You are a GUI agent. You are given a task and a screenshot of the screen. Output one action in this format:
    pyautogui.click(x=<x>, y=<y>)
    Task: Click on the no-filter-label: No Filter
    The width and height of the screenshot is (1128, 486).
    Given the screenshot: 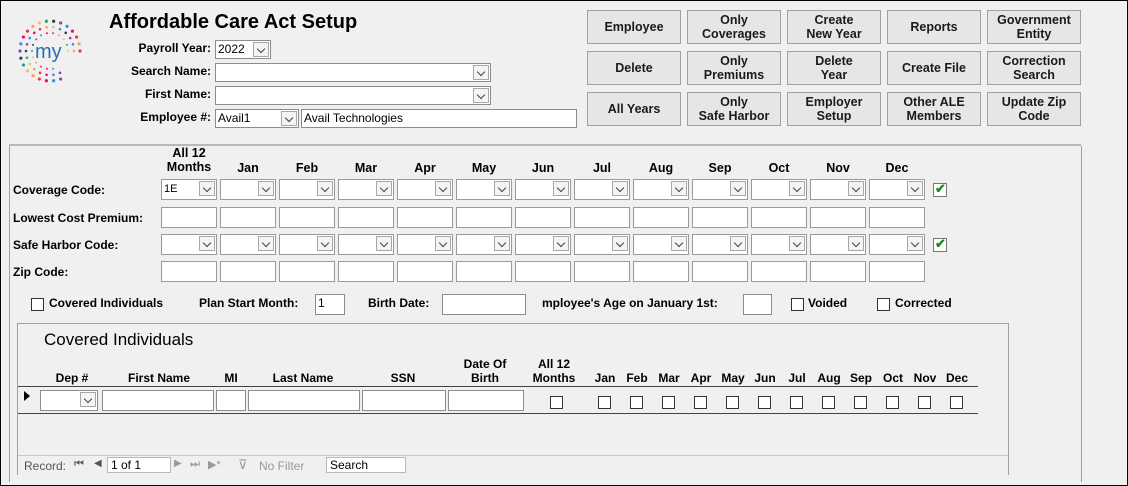 What is the action you would take?
    pyautogui.click(x=281, y=466)
    